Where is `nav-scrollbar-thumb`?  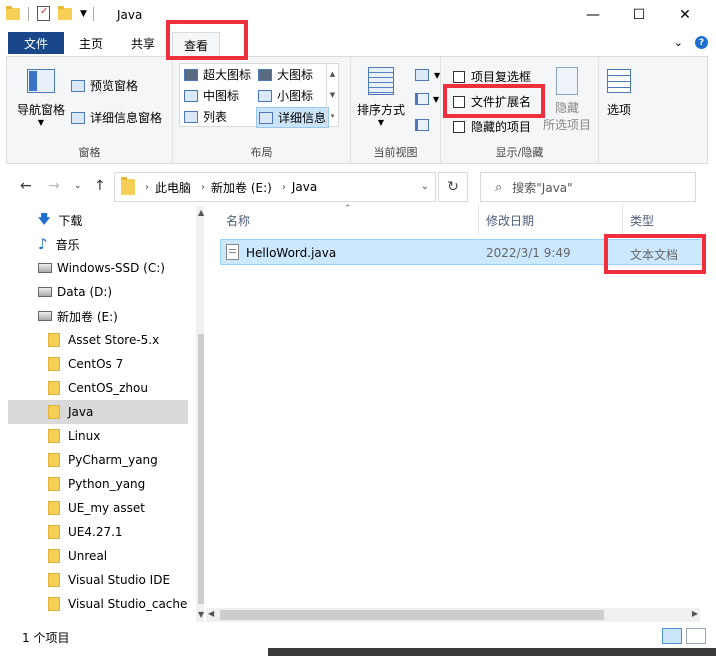
nav-scrollbar-thumb is located at coordinates (201, 469).